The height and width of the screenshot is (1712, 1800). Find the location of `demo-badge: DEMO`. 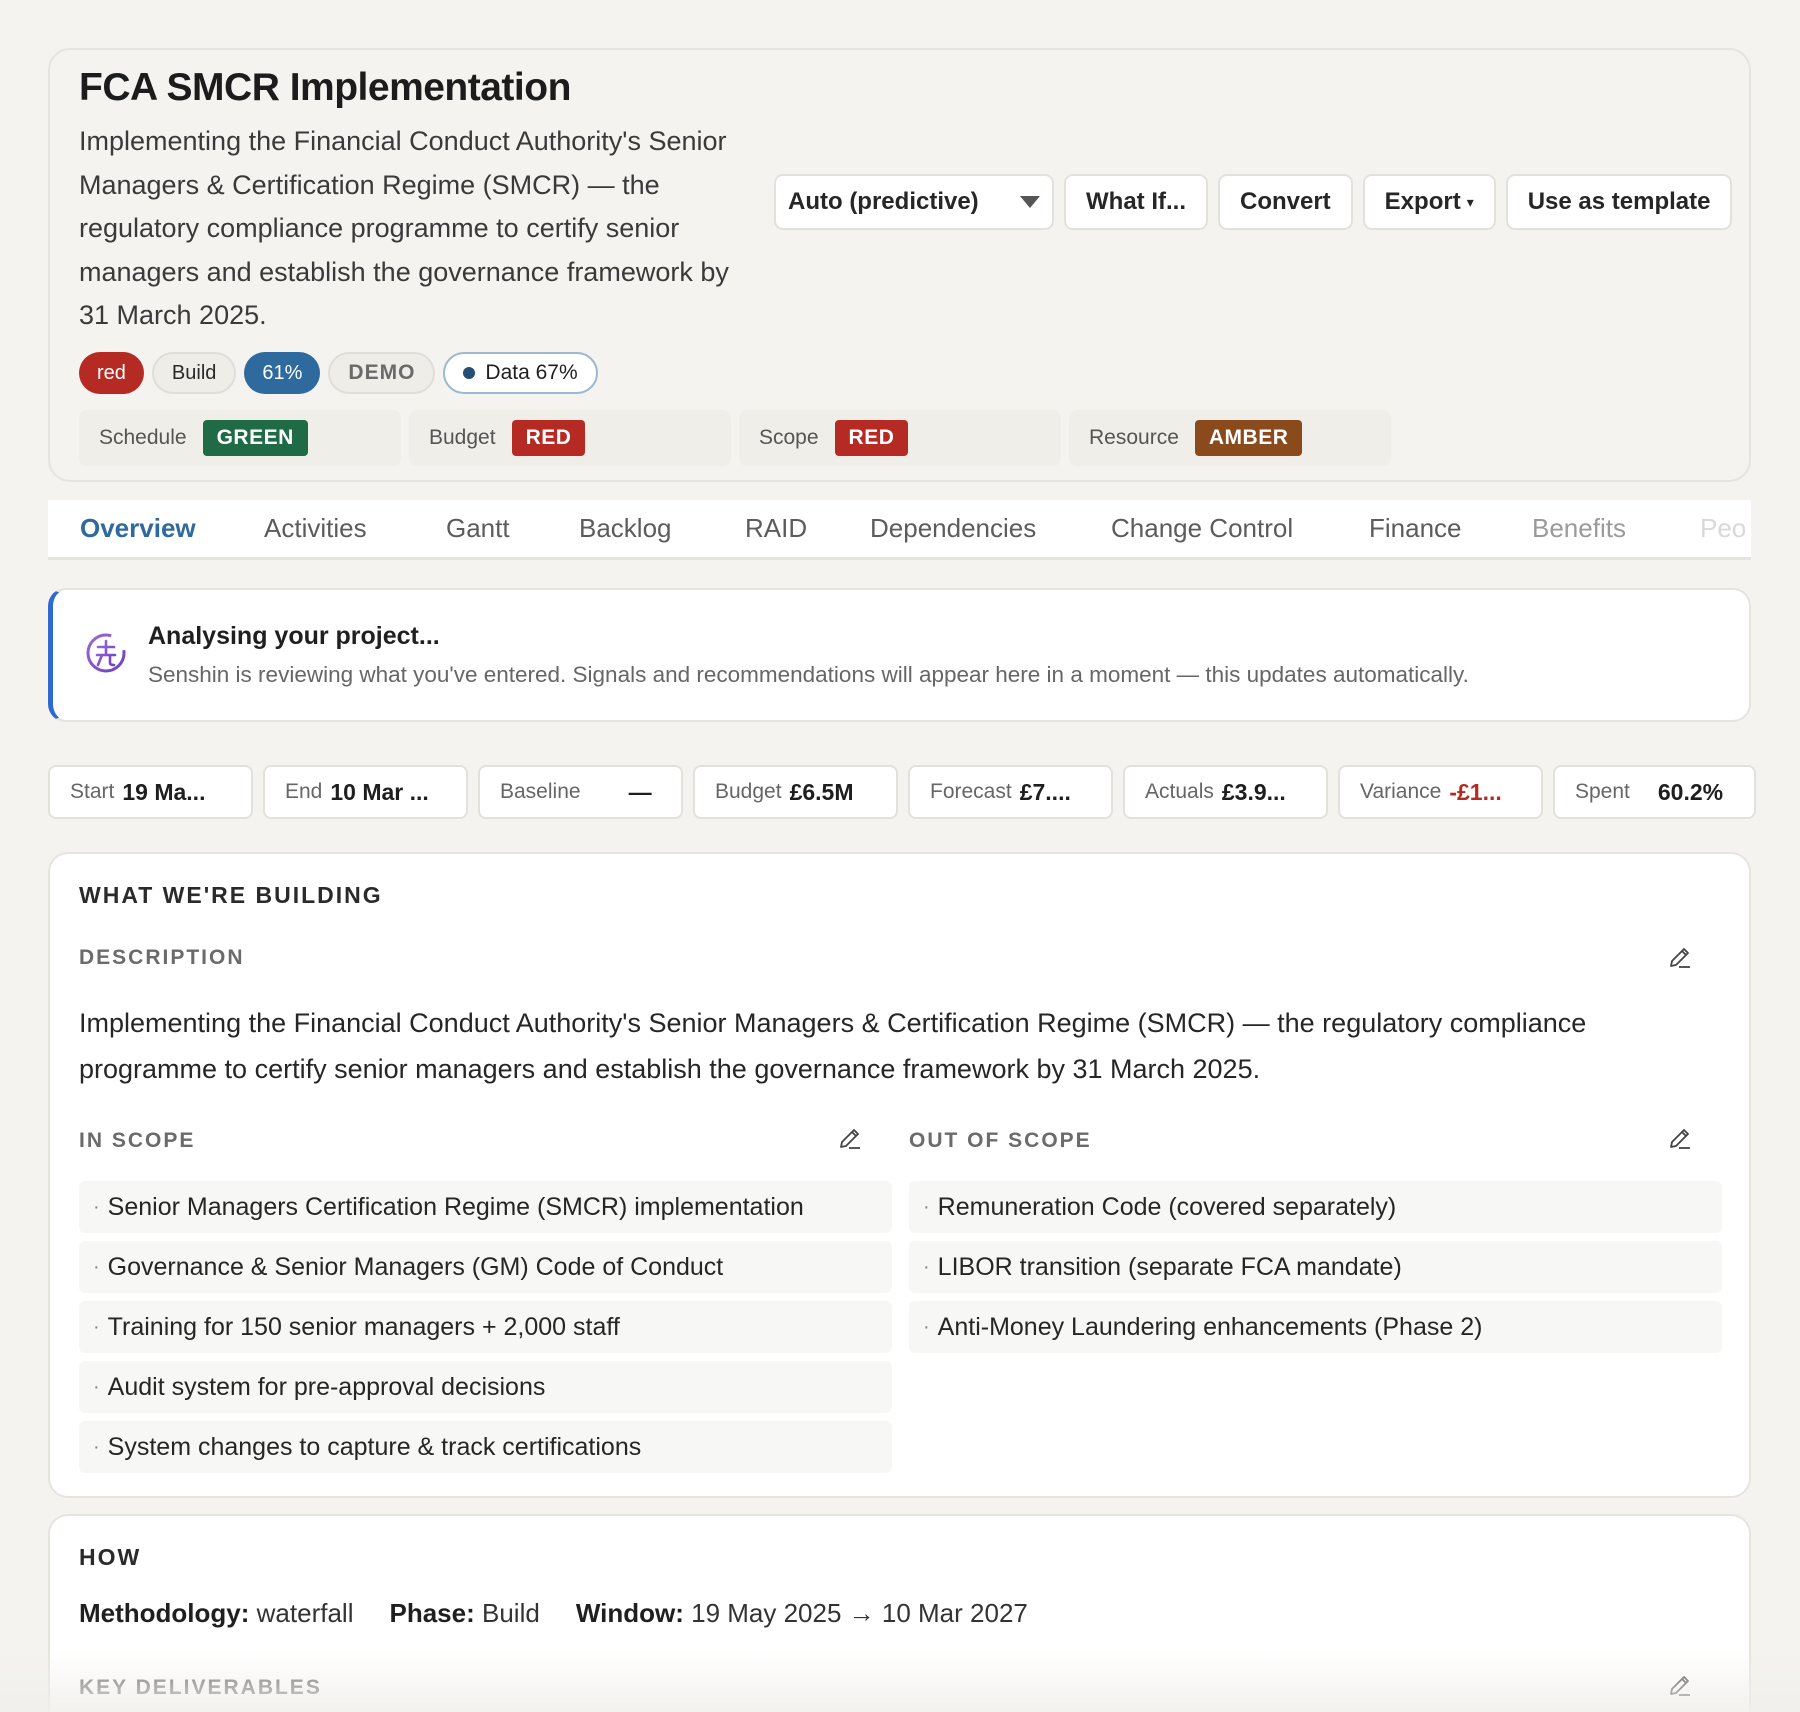

demo-badge: DEMO is located at coordinates (382, 373).